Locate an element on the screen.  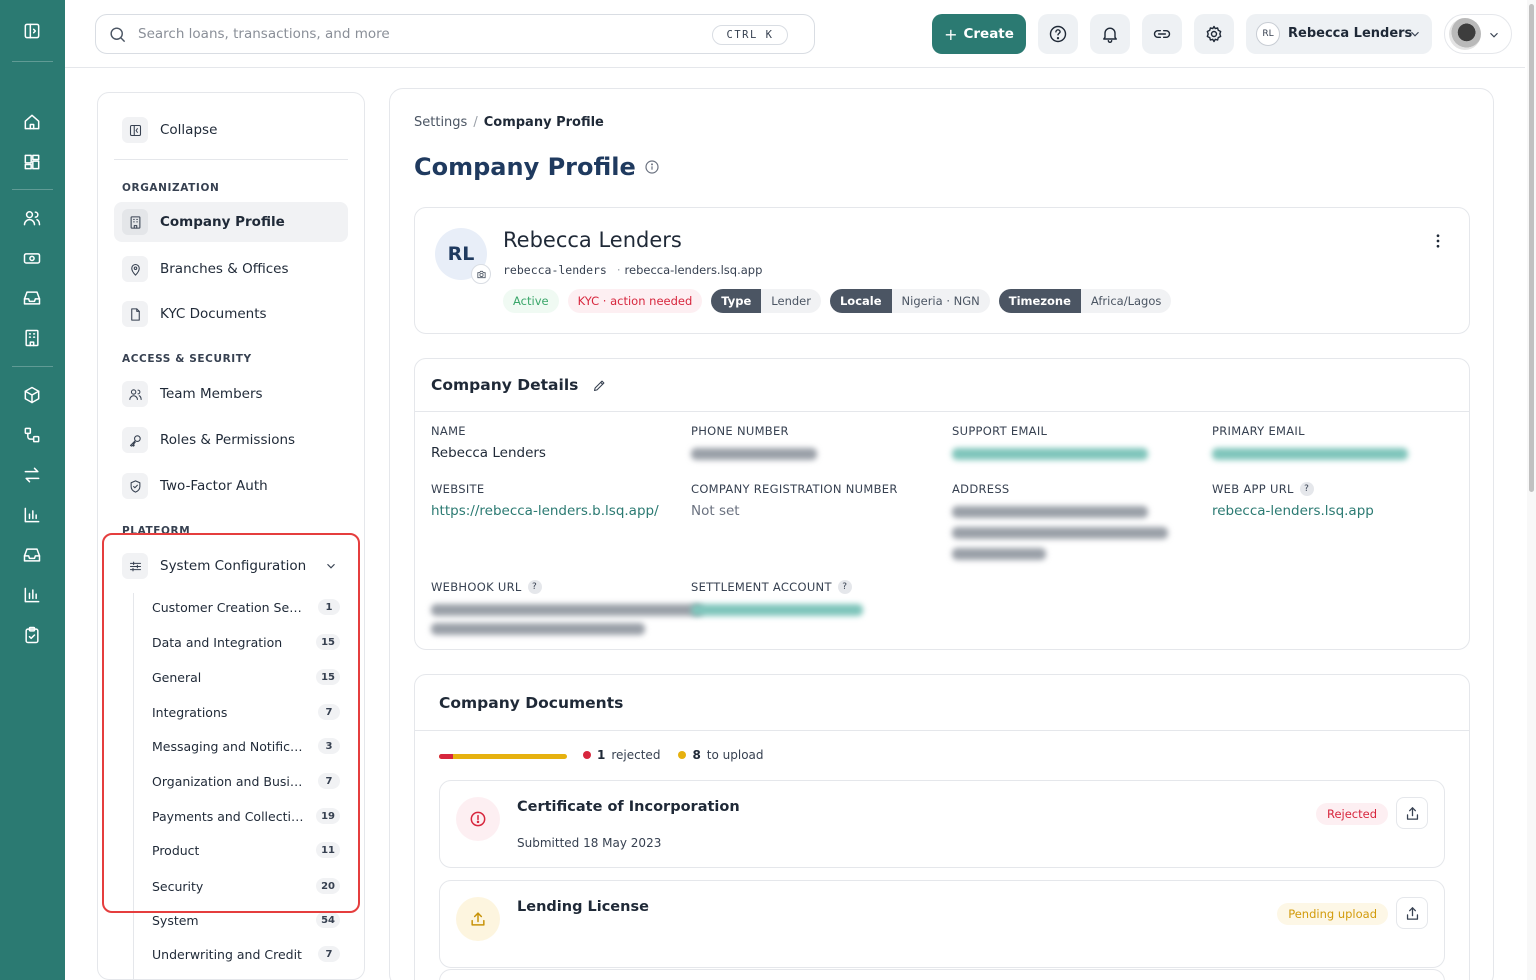
website-link: https://rebecca-lenders.b.lsq.app/ is located at coordinates (551, 511).